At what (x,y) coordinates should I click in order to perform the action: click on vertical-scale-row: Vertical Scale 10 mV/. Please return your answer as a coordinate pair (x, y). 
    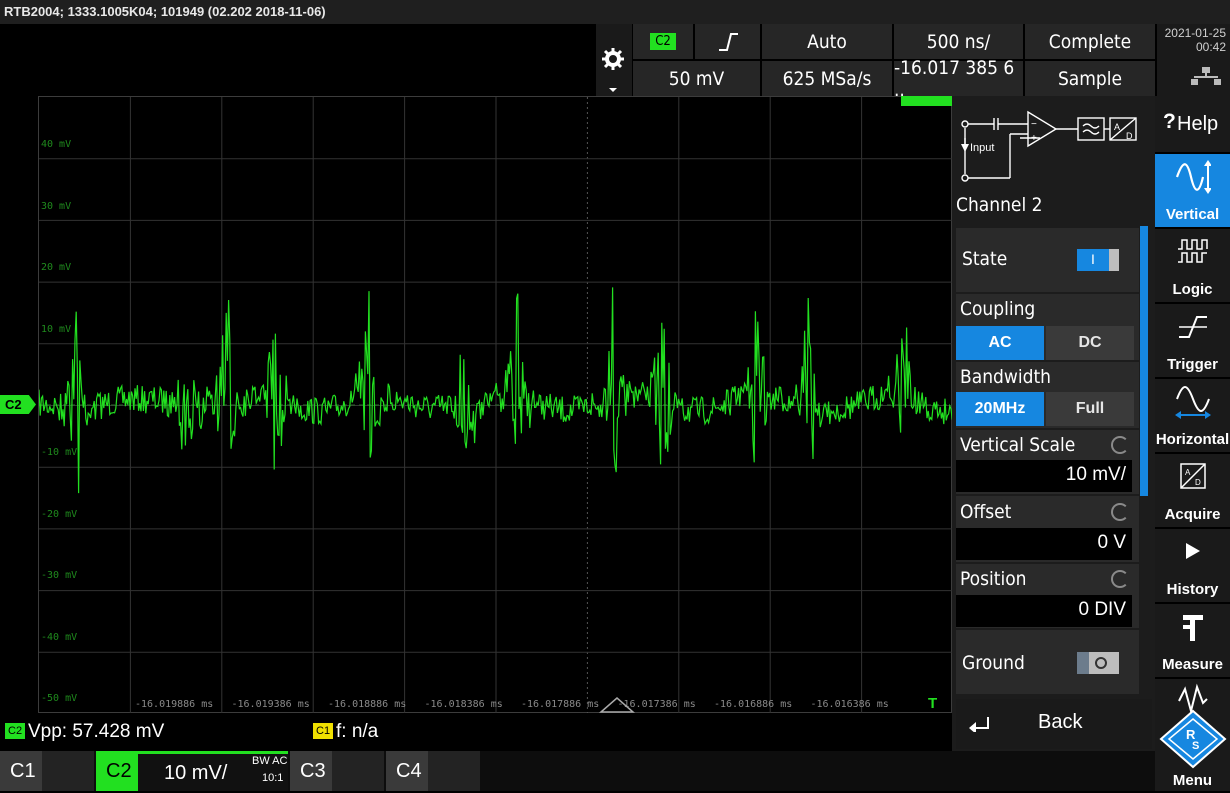
    Looking at the image, I should click on (1047, 462).